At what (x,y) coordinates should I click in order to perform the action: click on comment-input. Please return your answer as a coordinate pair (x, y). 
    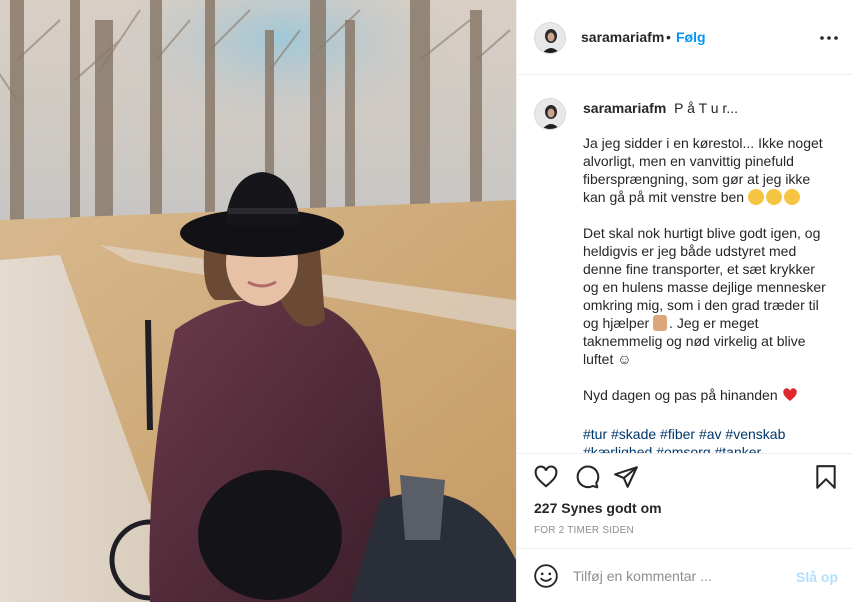
    Looking at the image, I should click on (678, 576).